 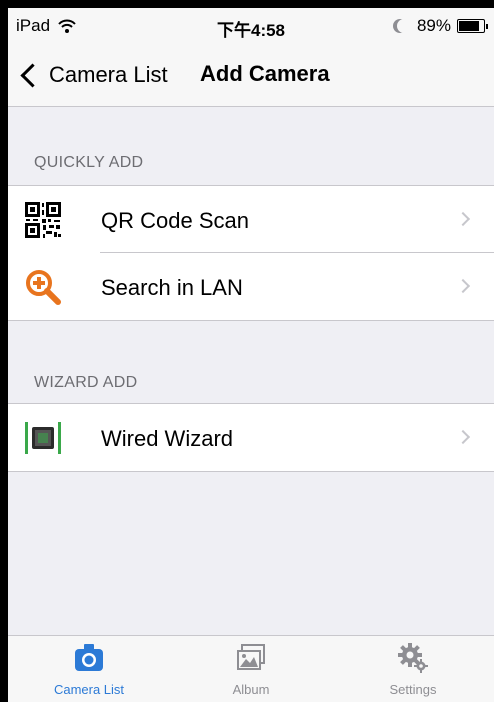 I want to click on wired-wizard-icon, so click(x=43, y=438).